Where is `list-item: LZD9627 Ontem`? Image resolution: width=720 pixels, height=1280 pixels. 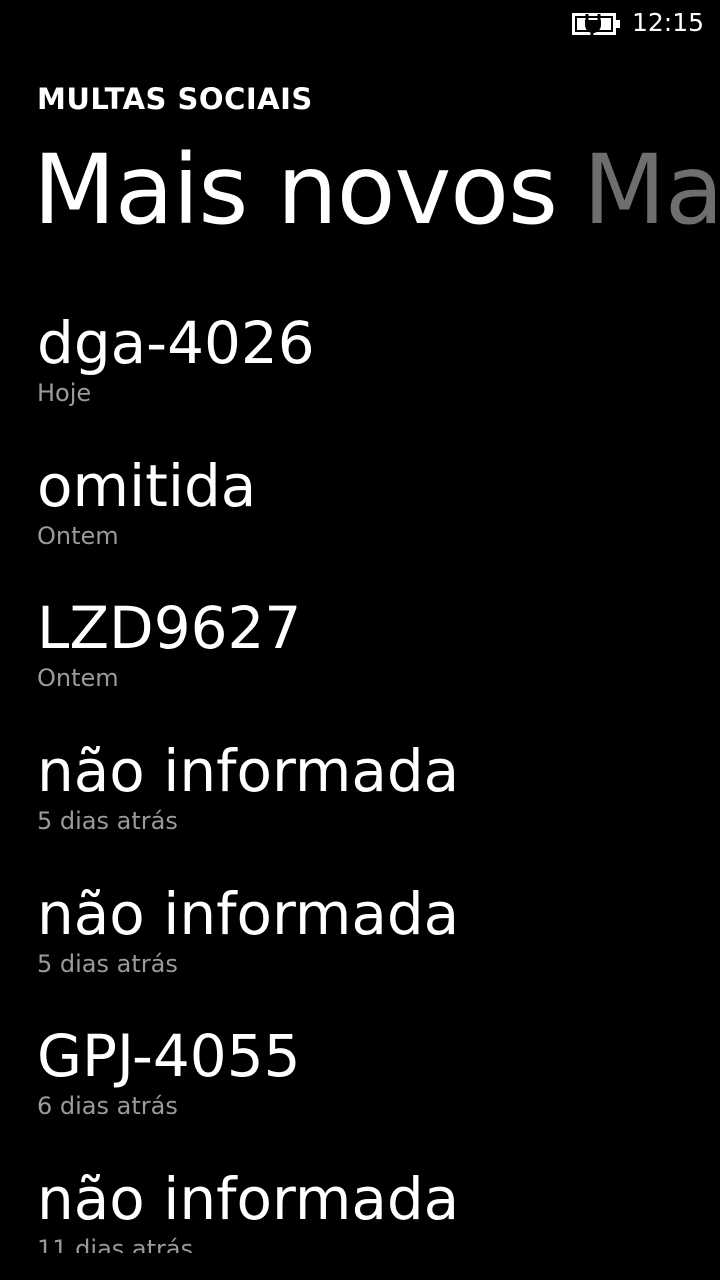
list-item: LZD9627 Ontem is located at coordinates (378, 661).